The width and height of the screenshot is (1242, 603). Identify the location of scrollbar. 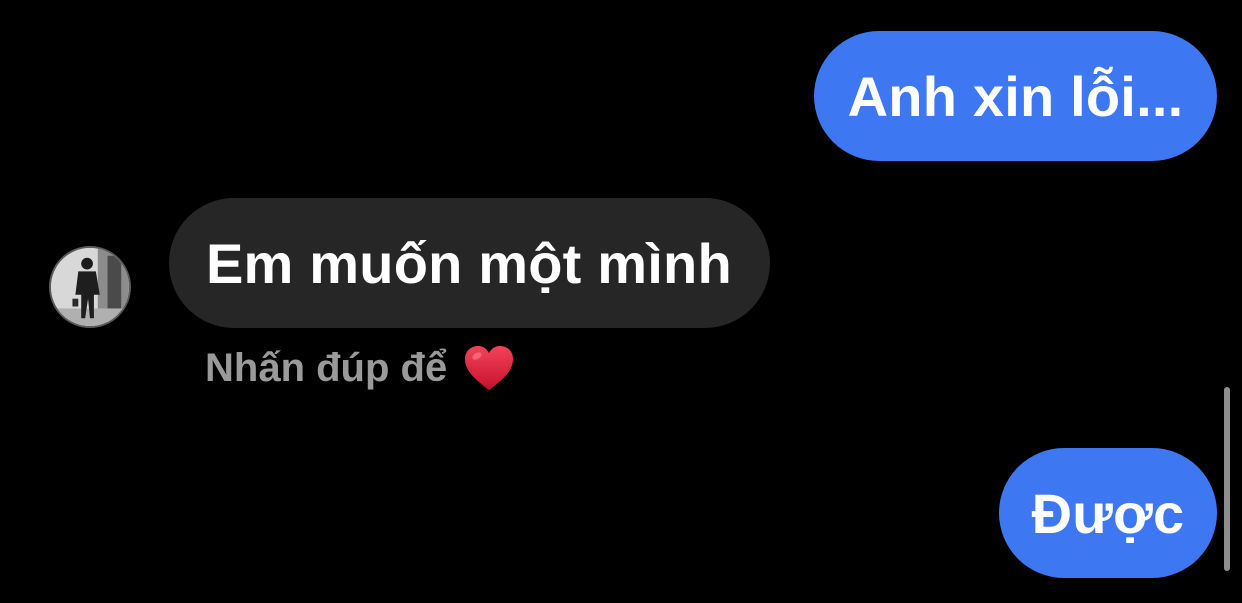
(1227, 479).